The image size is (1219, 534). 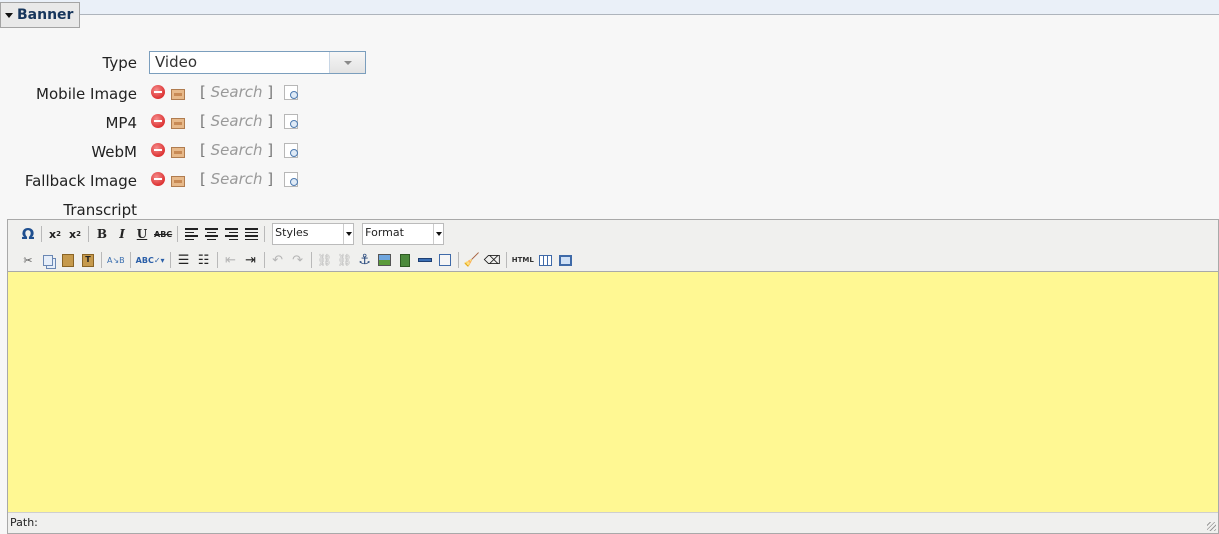 I want to click on webm-remove-icon, so click(x=158, y=150).